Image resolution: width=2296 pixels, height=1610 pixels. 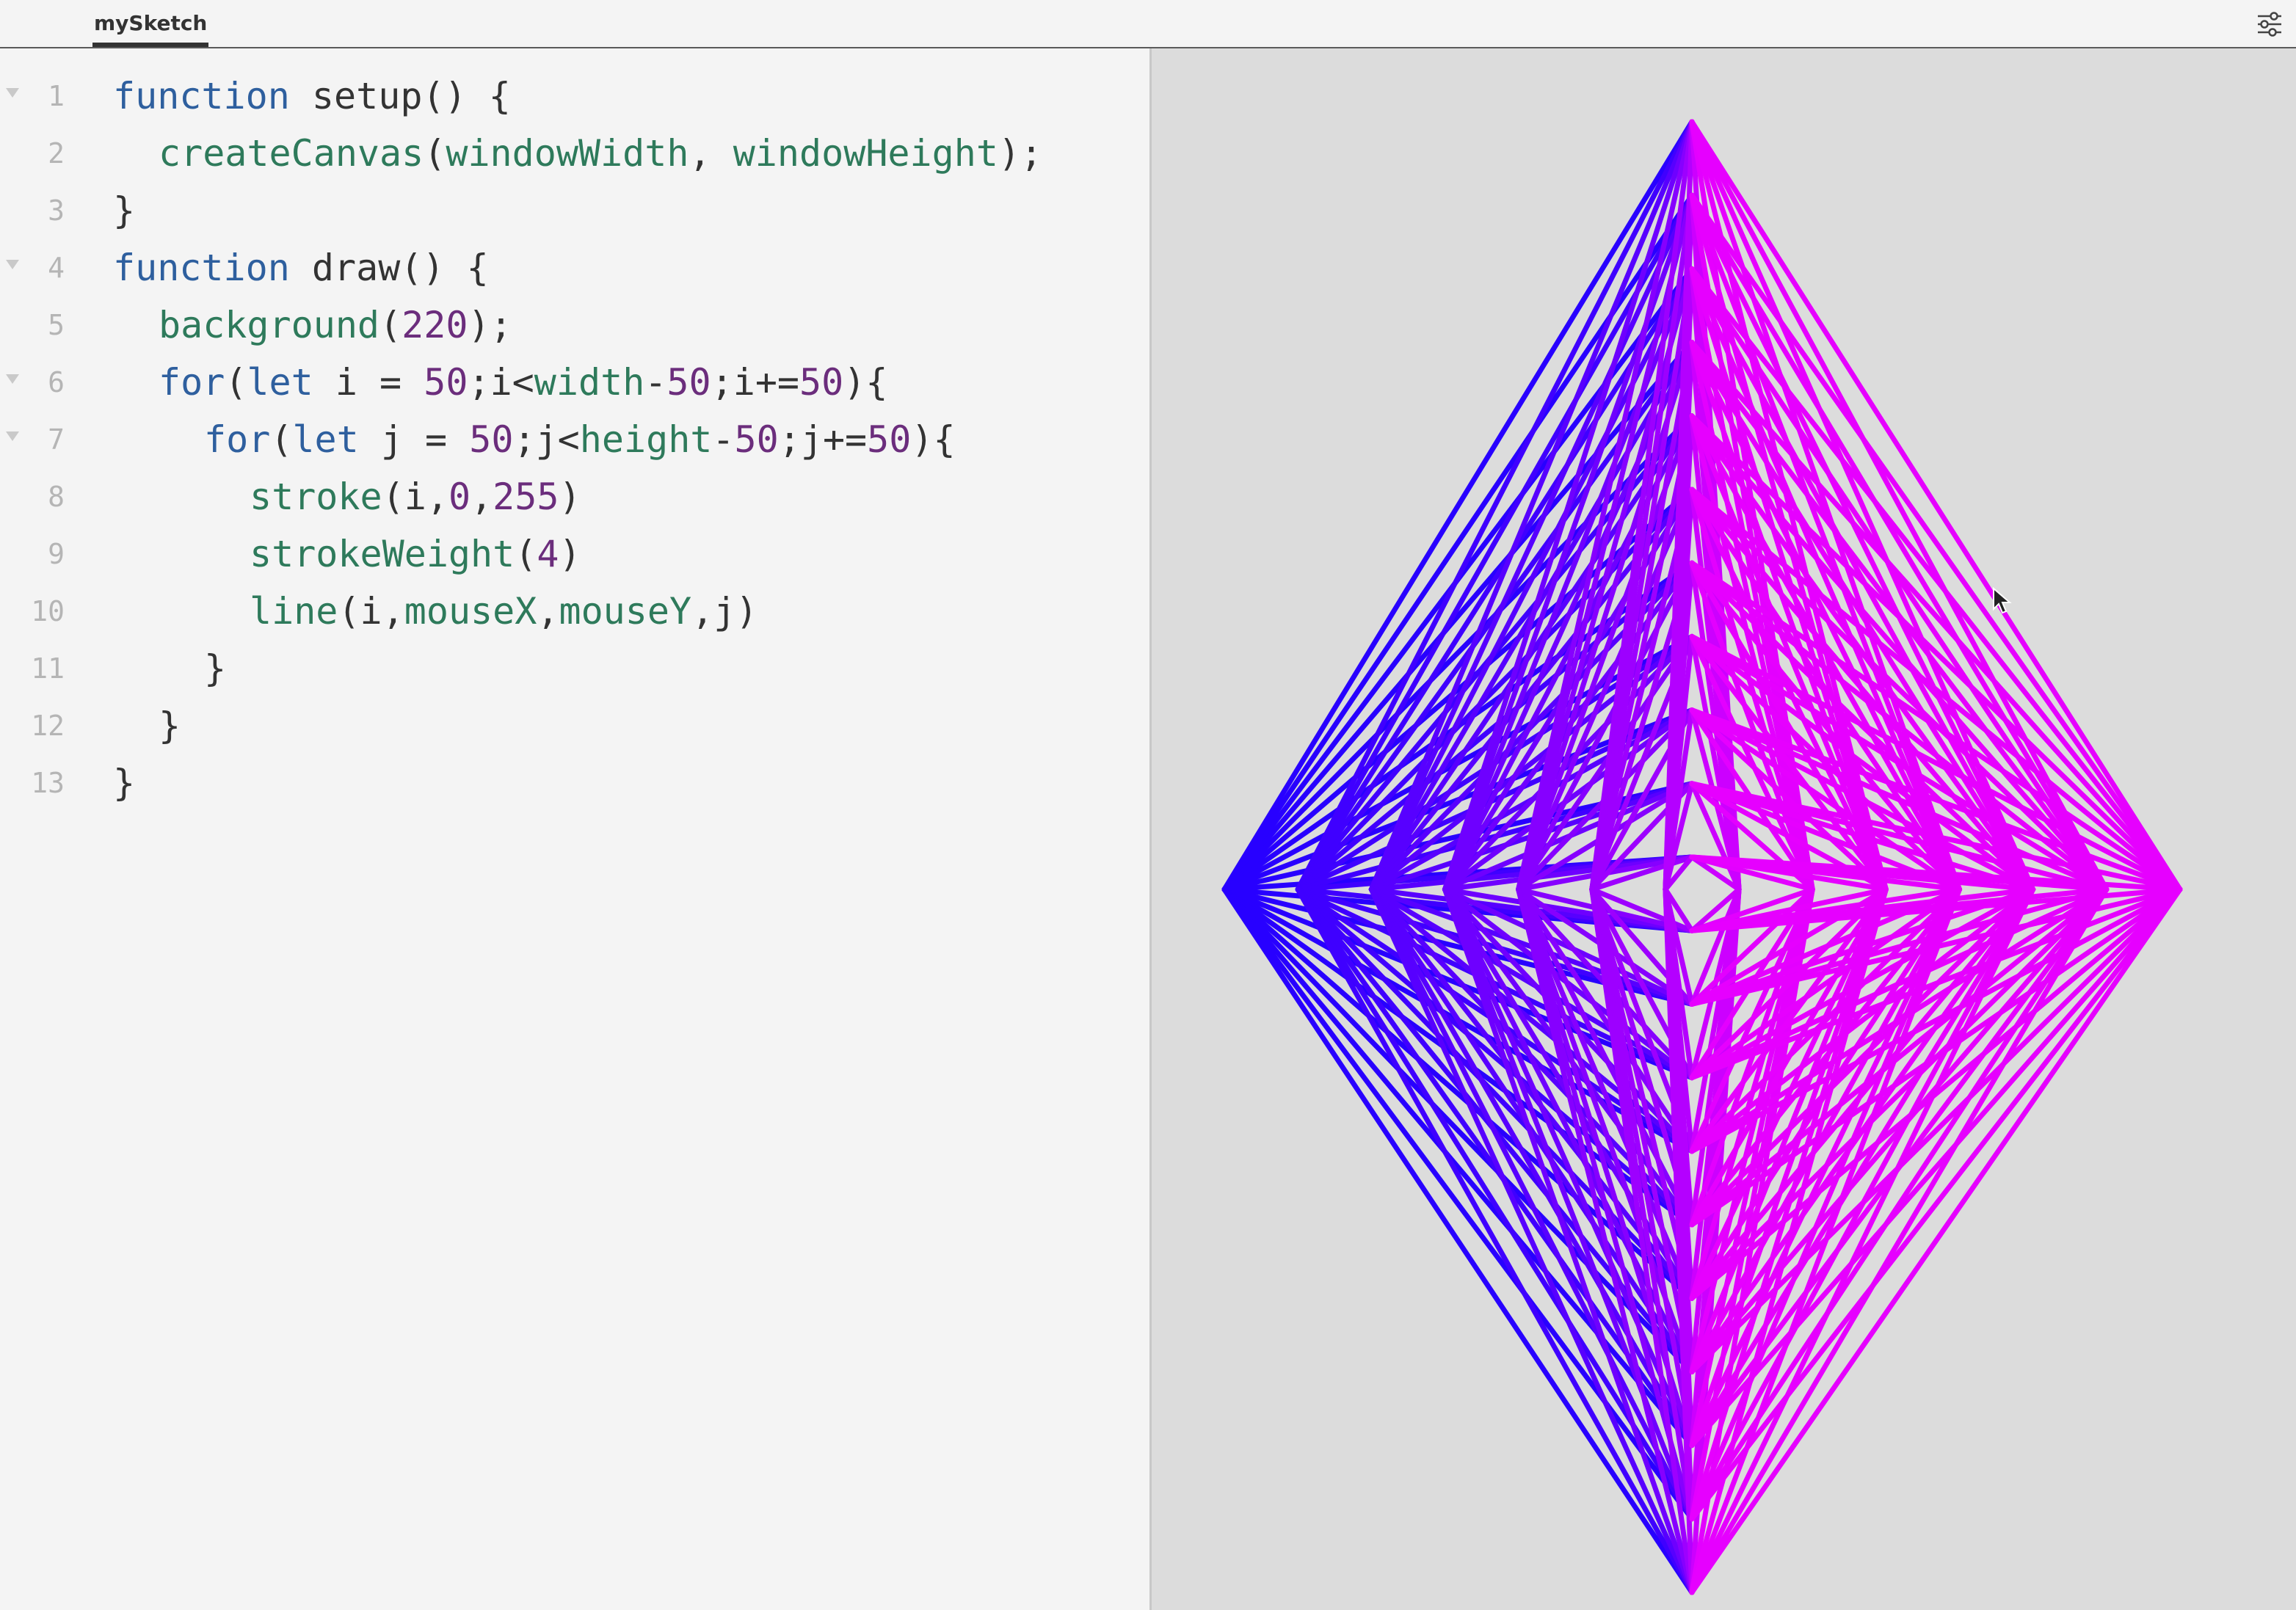 What do you see at coordinates (389, 268) in the screenshot?
I see `code-token: draw() {` at bounding box center [389, 268].